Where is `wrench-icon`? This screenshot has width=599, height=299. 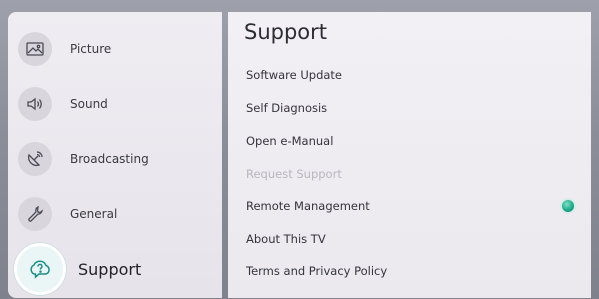 wrench-icon is located at coordinates (35, 214).